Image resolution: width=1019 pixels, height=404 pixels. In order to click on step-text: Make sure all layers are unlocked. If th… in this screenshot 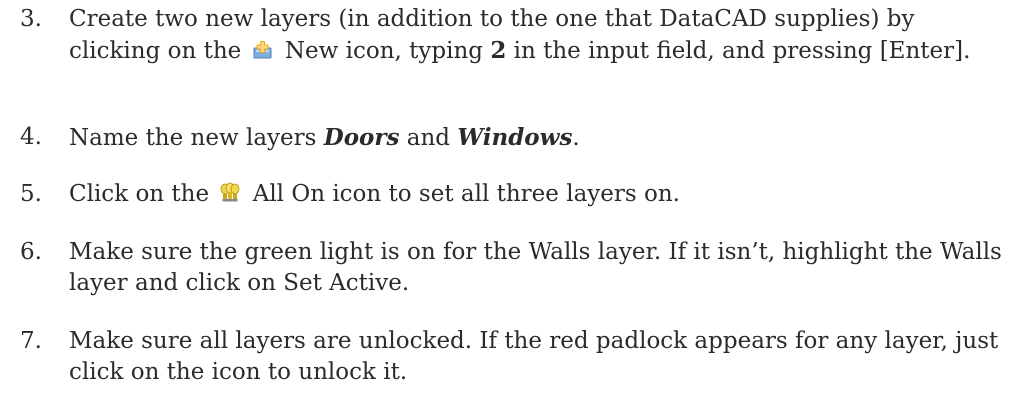, I will do `click(534, 356)`.